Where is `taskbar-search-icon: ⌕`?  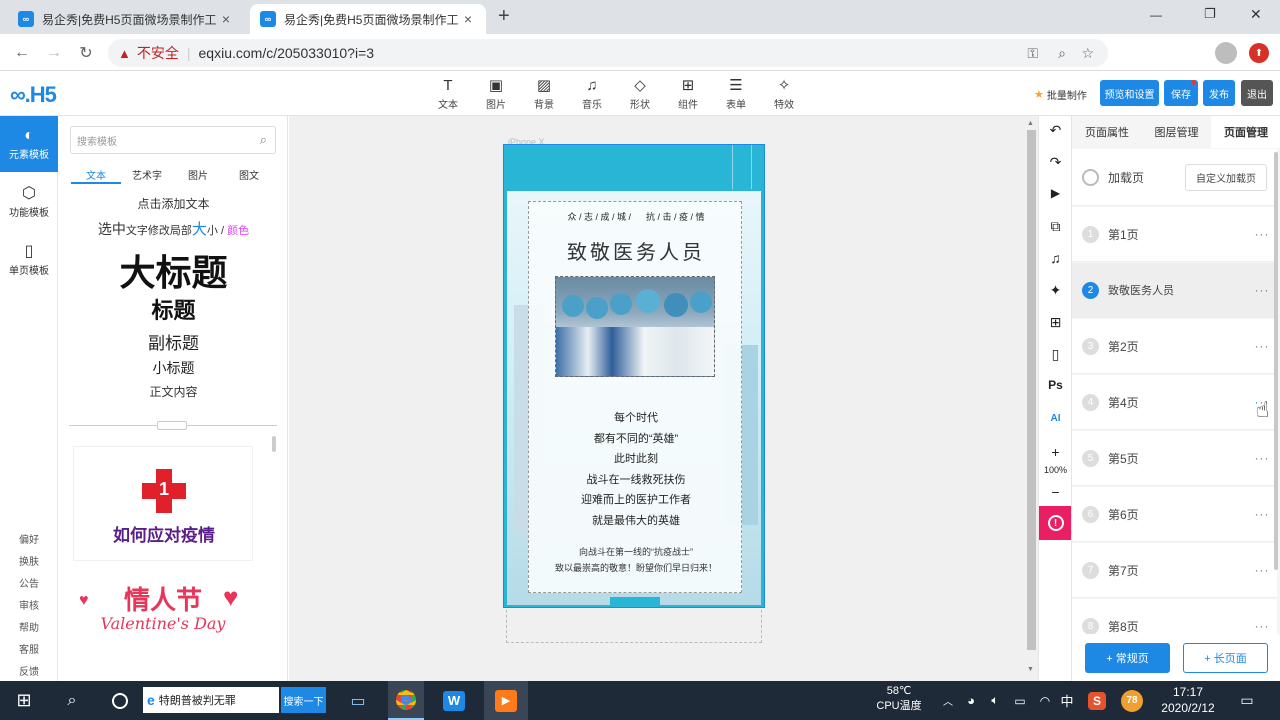 taskbar-search-icon: ⌕ is located at coordinates (72, 700).